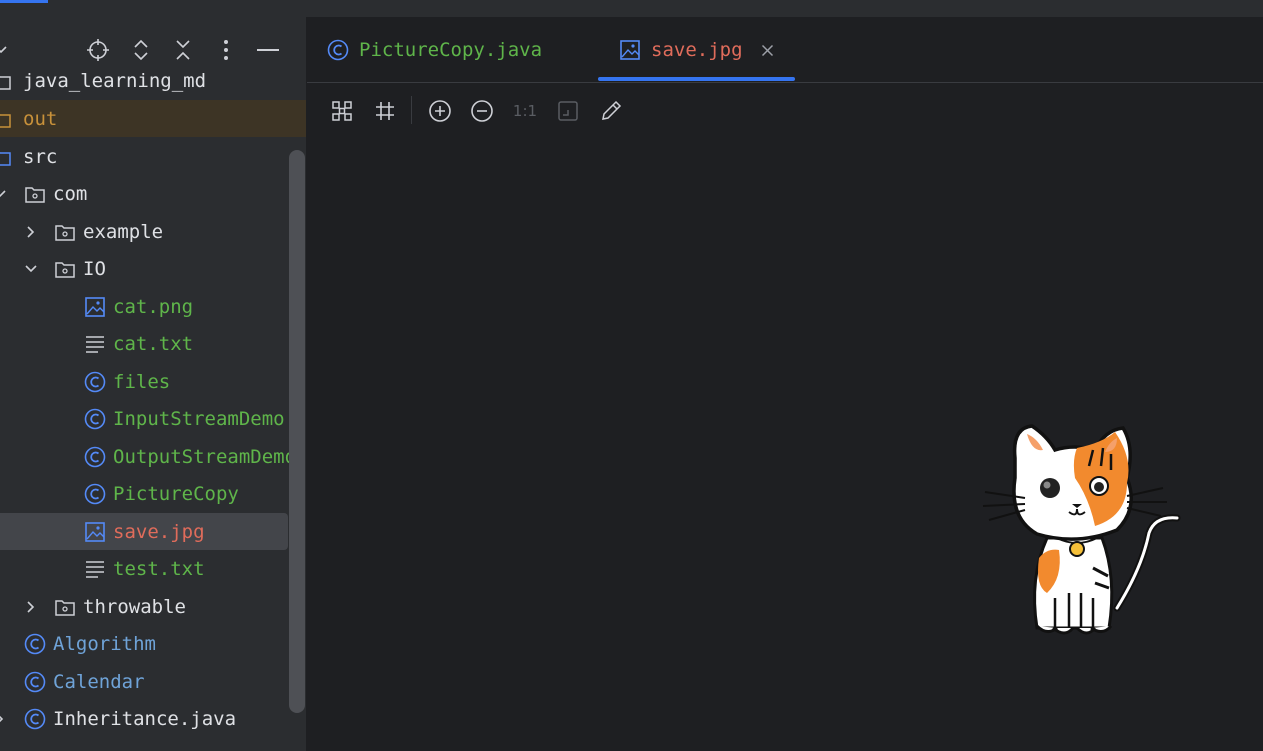 The width and height of the screenshot is (1263, 751). I want to click on tree-item-inheritance-java: Inheritance.java, so click(145, 718).